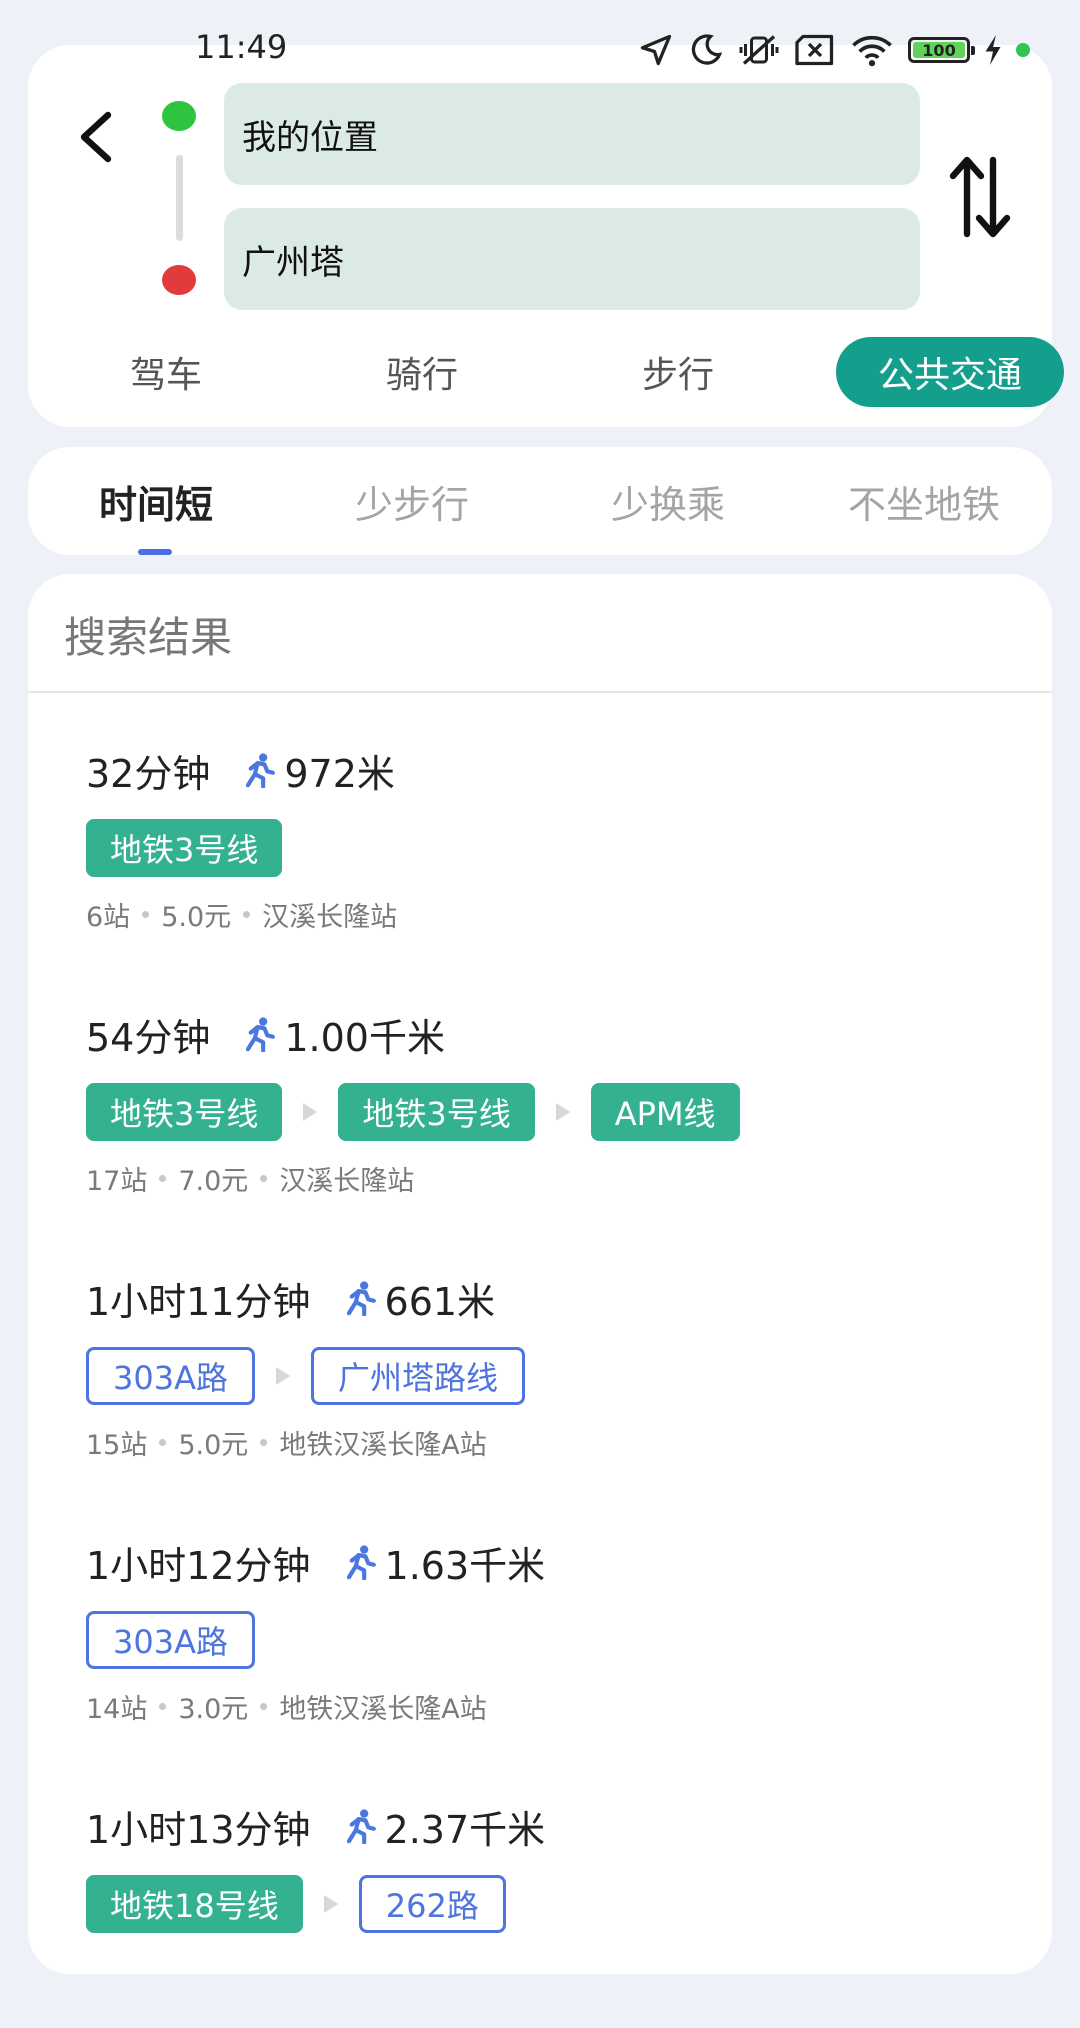 The image size is (1080, 2028). I want to click on route-duration: 1小时11分钟, so click(198, 1301).